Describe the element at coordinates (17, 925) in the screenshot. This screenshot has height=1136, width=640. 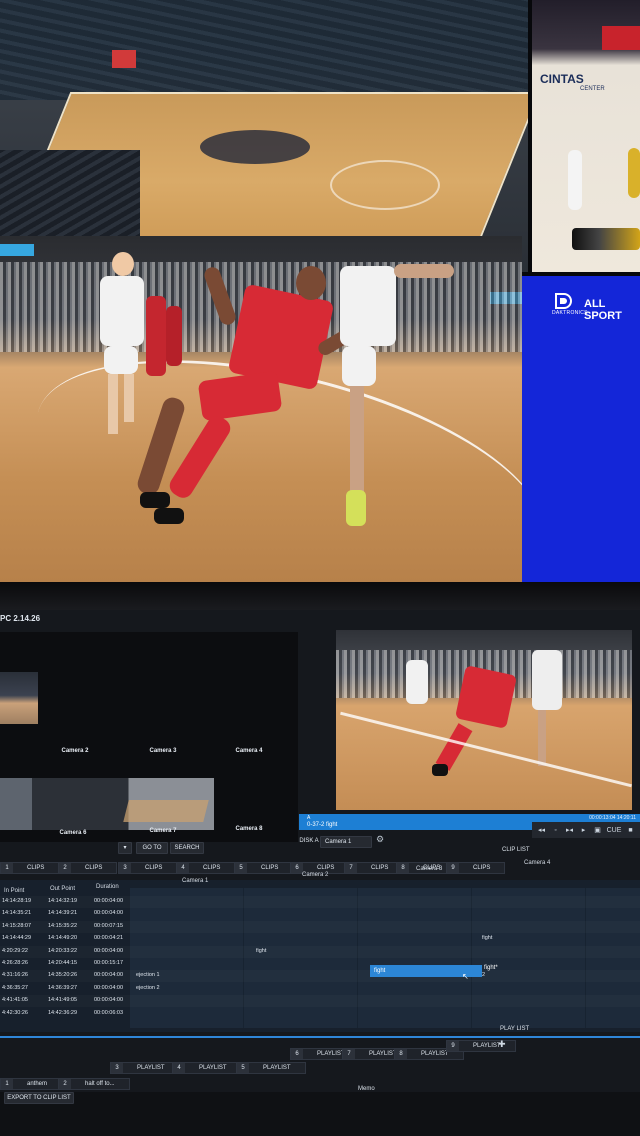
I see `cell-in-point: 14:15:28:07` at that location.